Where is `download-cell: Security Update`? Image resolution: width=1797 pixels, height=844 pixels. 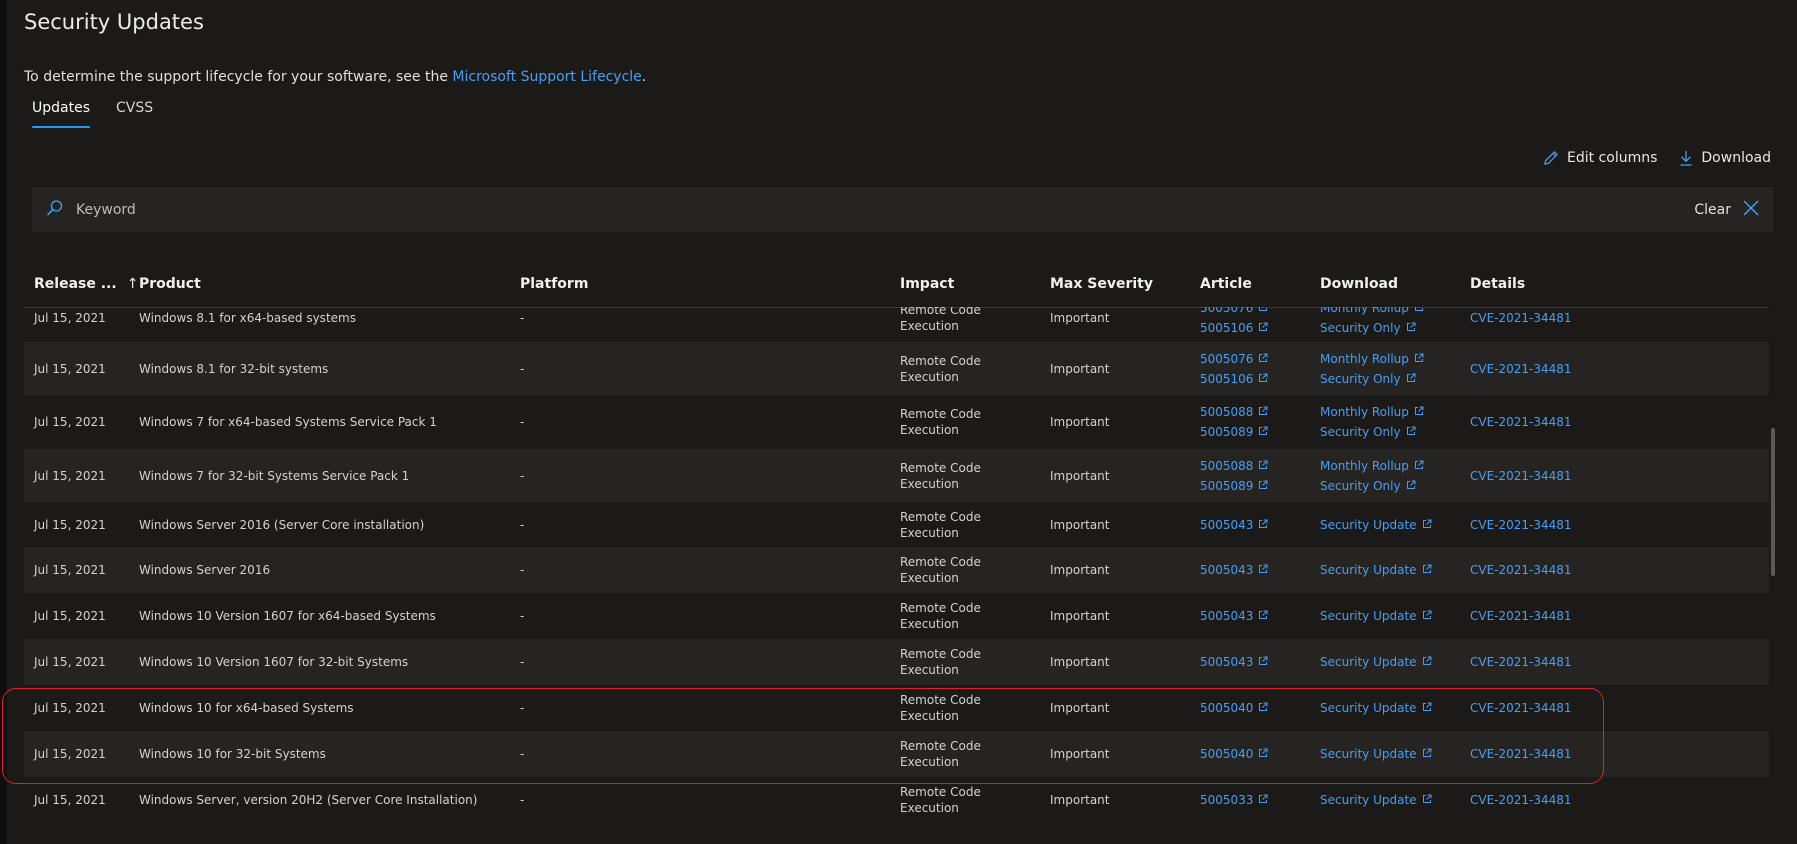 download-cell: Security Update is located at coordinates (1376, 524).